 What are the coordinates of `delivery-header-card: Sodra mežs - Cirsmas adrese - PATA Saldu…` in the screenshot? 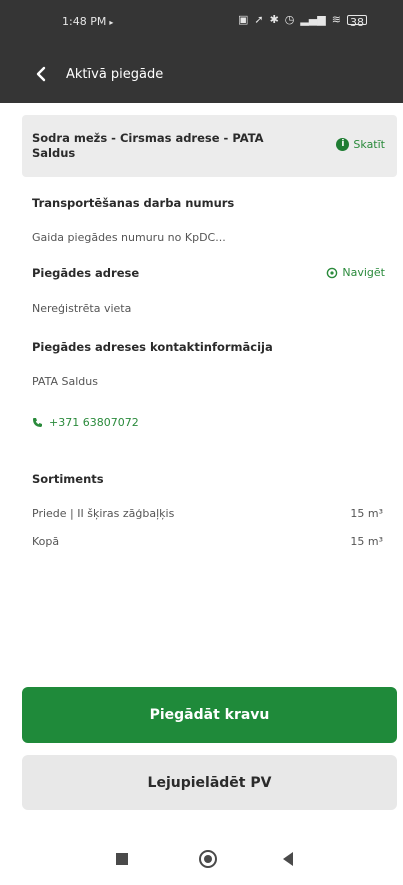 It's located at (209, 146).